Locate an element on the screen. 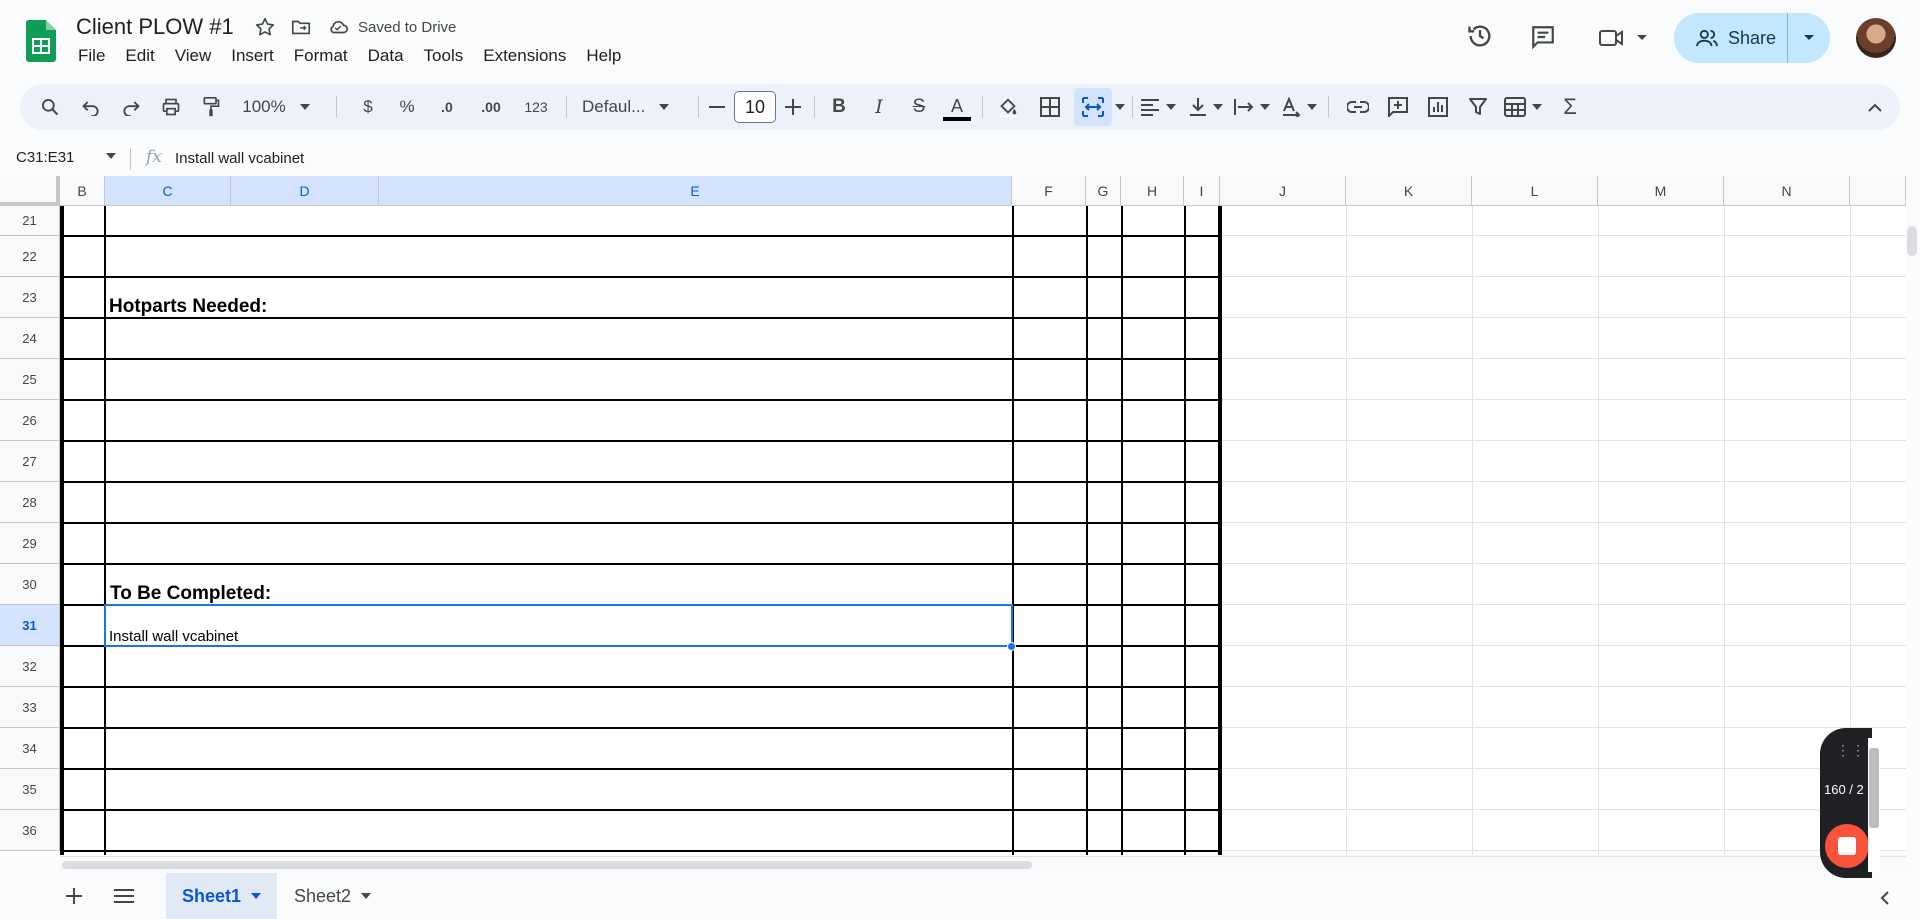 Image resolution: width=1920 pixels, height=919 pixels. column-header-l: L is located at coordinates (1535, 191).